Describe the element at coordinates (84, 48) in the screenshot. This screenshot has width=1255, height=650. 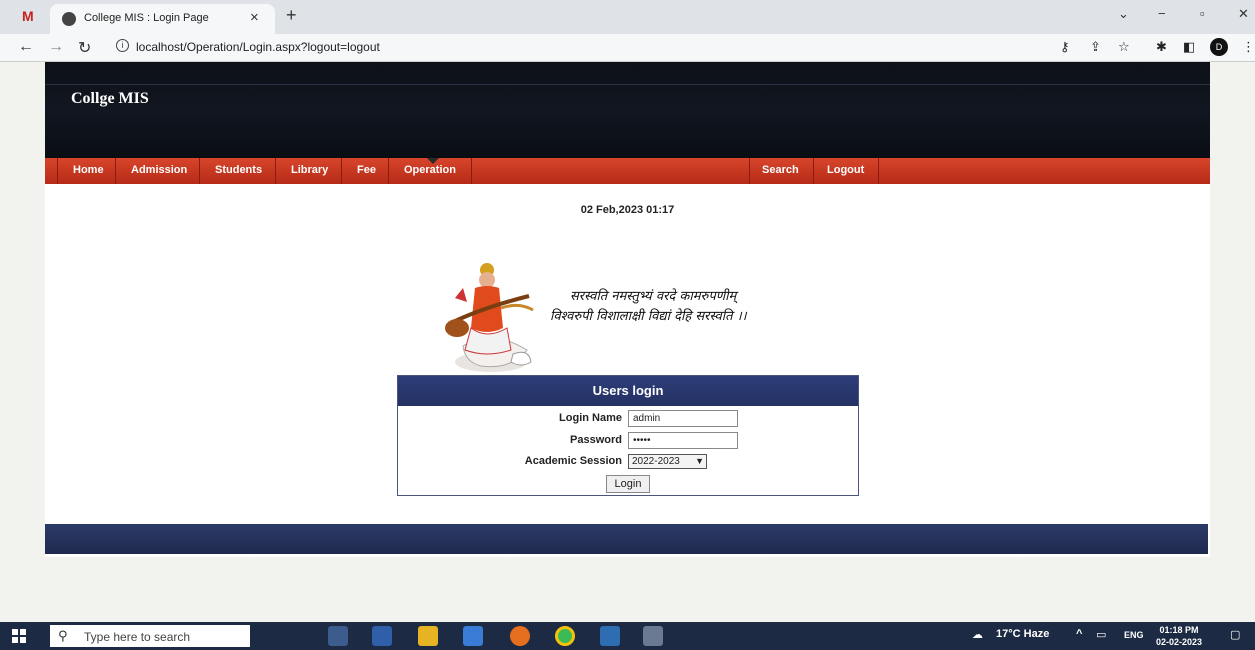
I see `reload-icon: ↻` at that location.